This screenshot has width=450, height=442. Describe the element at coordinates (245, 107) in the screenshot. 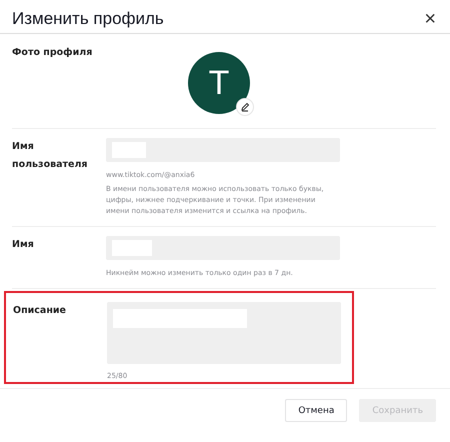

I see `pencil-icon` at that location.